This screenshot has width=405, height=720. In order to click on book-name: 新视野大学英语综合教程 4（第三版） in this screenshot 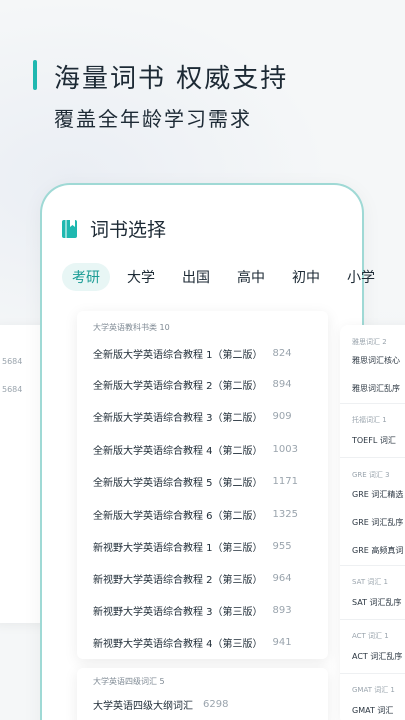, I will do `click(178, 644)`.